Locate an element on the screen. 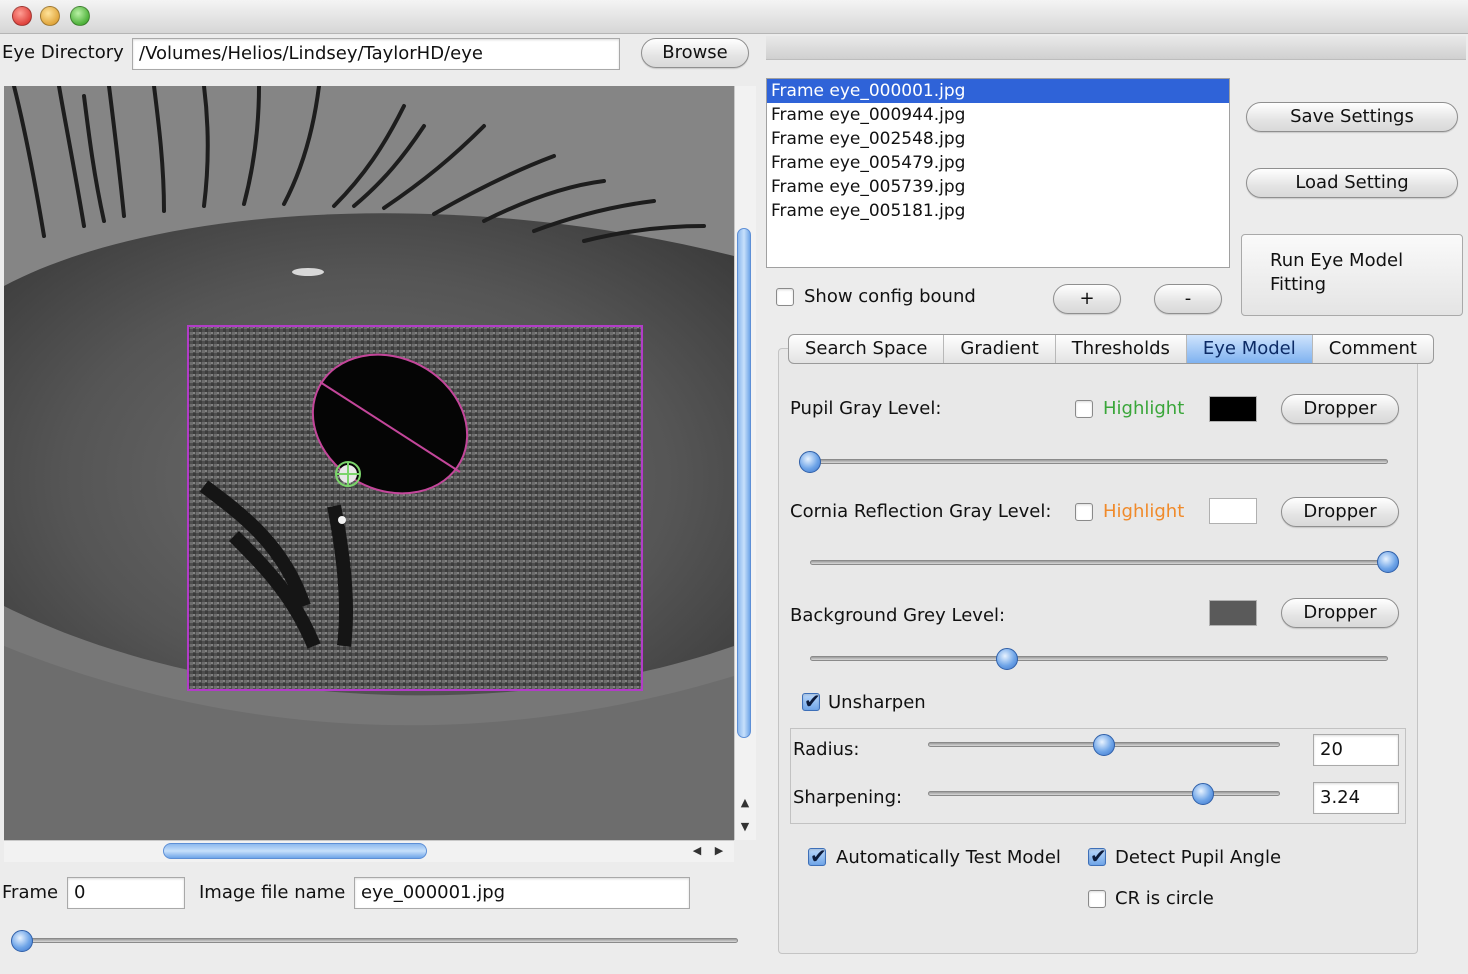 This screenshot has height=974, width=1468. pupil-dropper-button: Dropper is located at coordinates (1340, 409).